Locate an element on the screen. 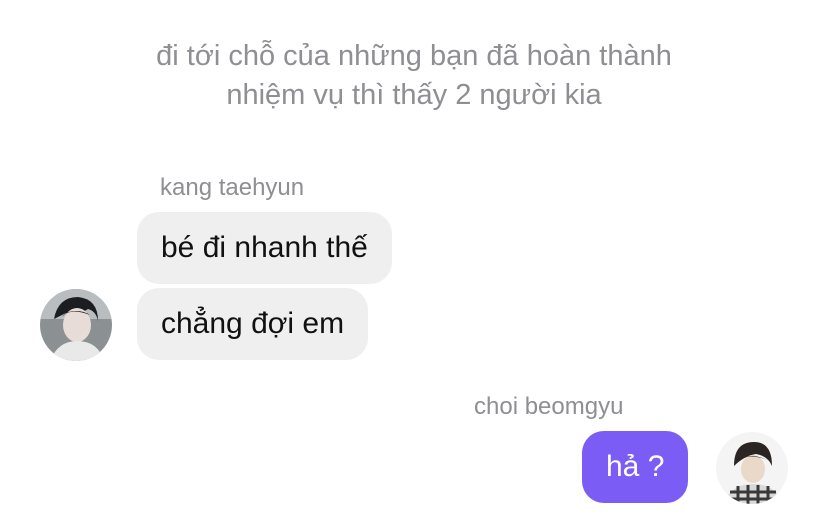 Image resolution: width=828 pixels, height=527 pixels. incoming-avatar is located at coordinates (76, 325).